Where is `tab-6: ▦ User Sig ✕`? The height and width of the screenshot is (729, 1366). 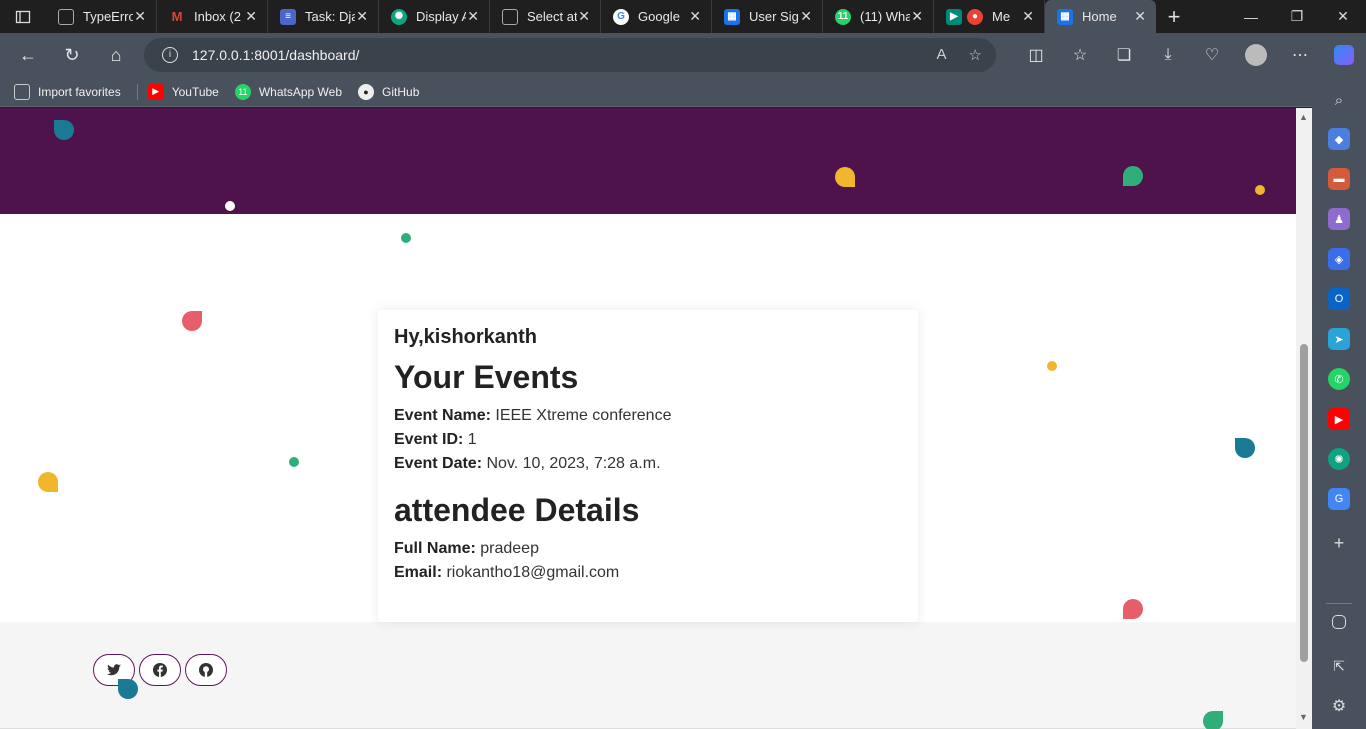
tab-6: ▦ User Sig ✕ is located at coordinates (767, 16).